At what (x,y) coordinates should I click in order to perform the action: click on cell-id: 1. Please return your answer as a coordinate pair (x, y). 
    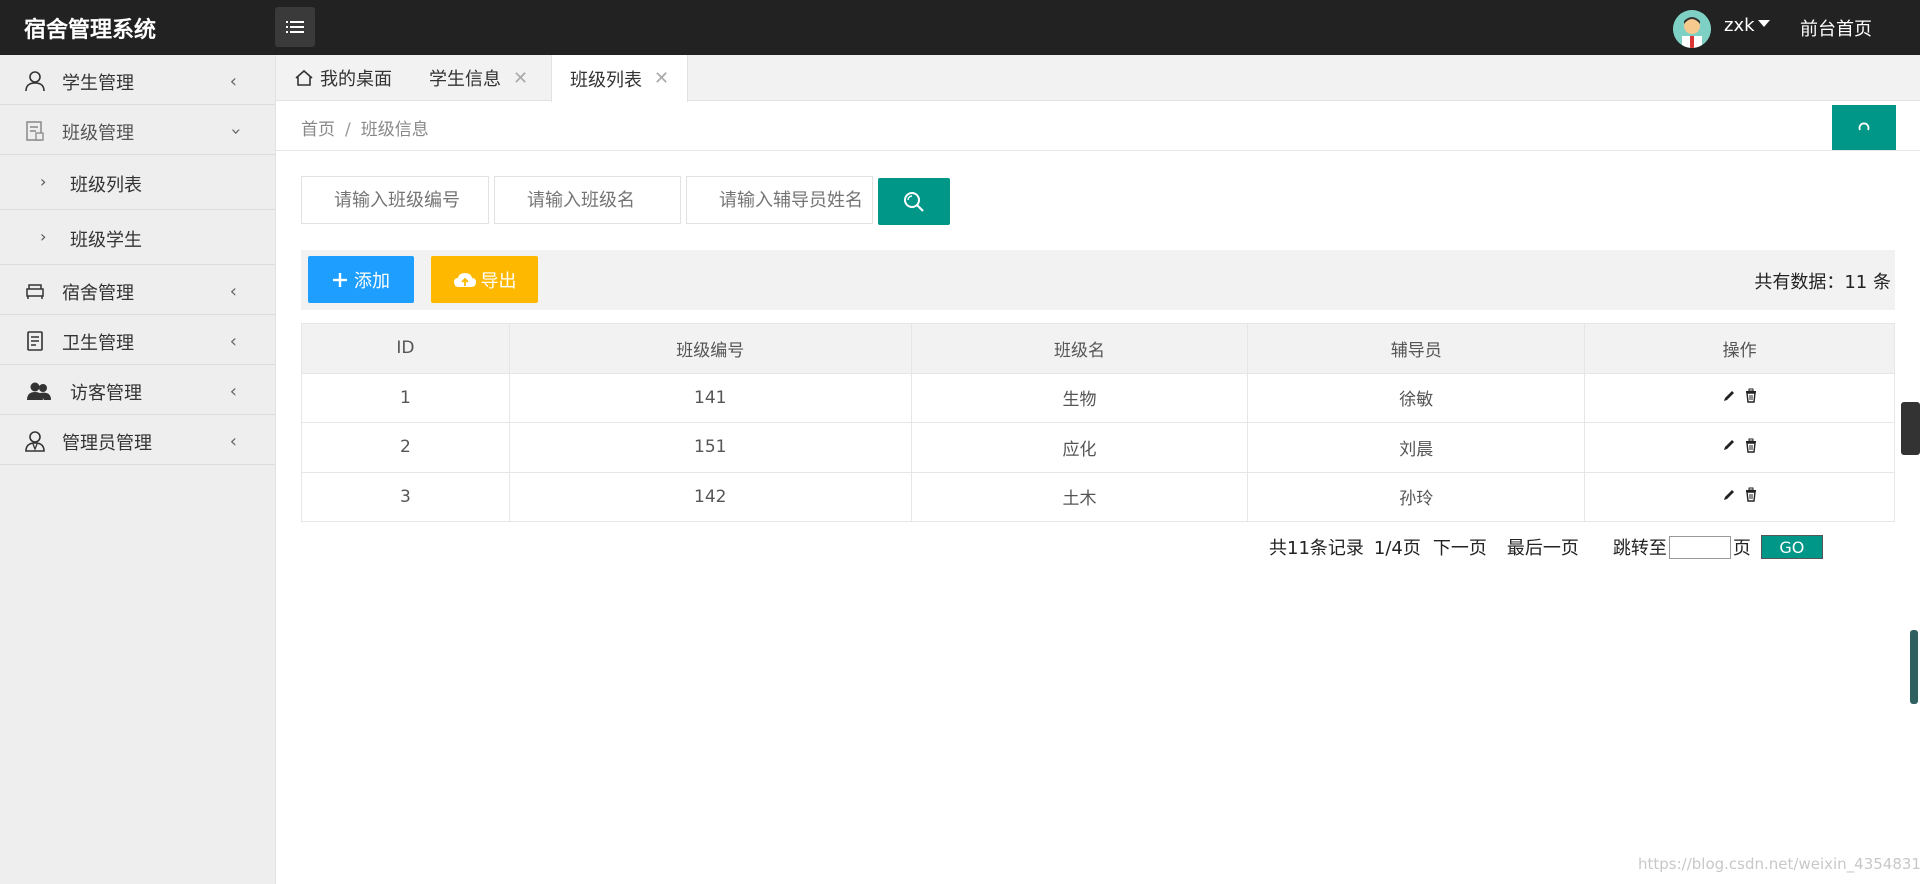
    Looking at the image, I should click on (405, 397).